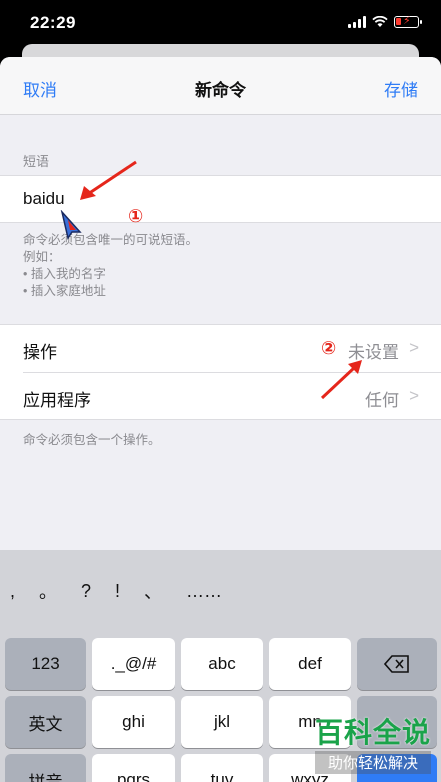 Image resolution: width=441 pixels, height=782 pixels. Describe the element at coordinates (408, 21) in the screenshot. I see `battery-icon: ⚡` at that location.